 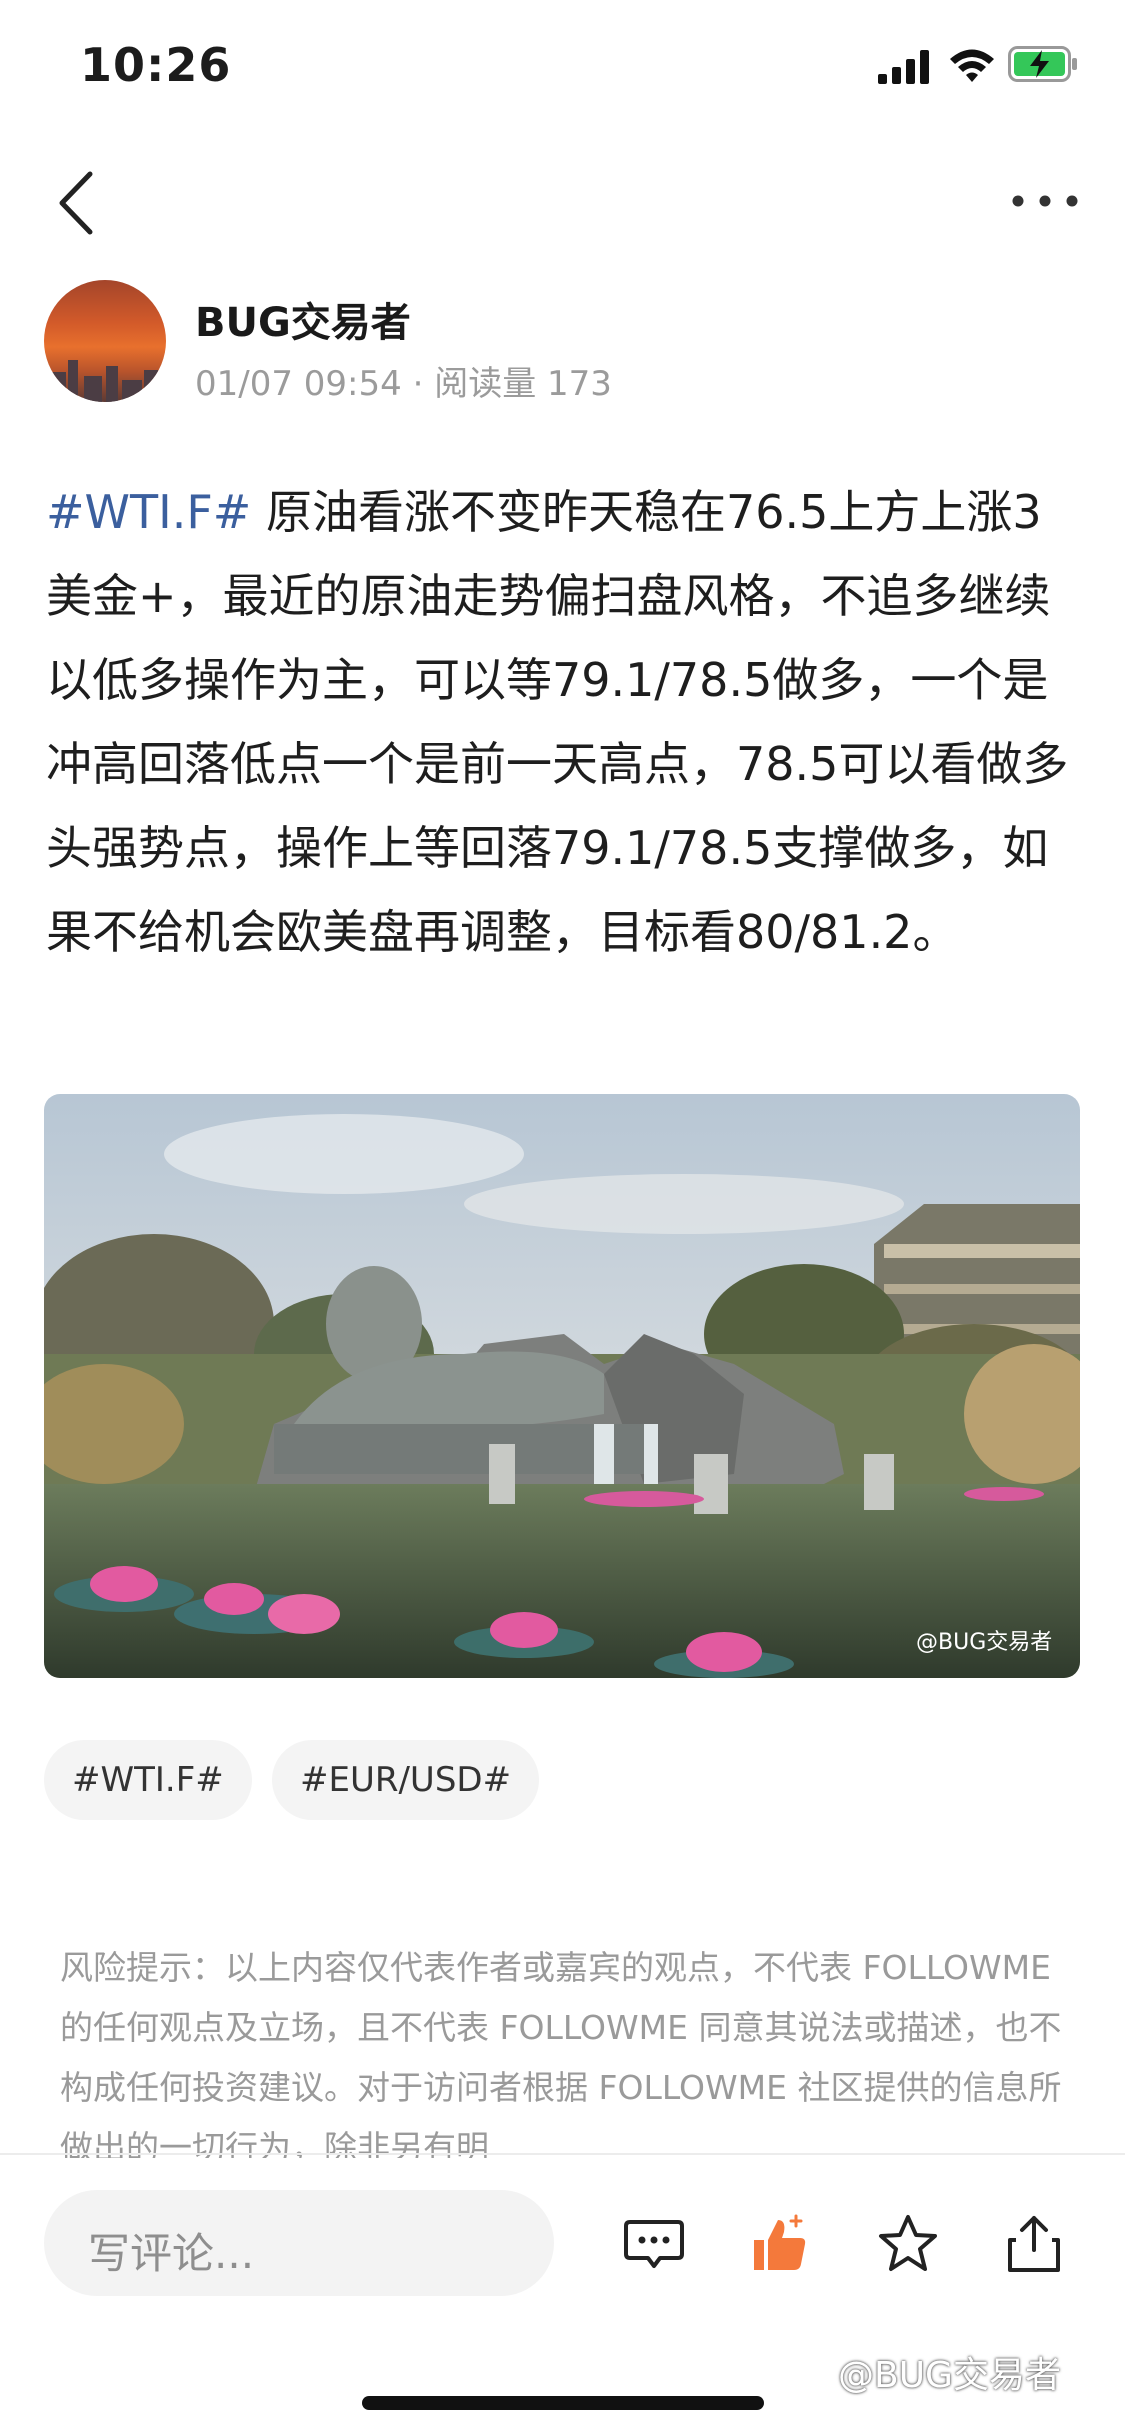 What do you see at coordinates (523, 384) in the screenshot?
I see `read-count: 阅读量 173` at bounding box center [523, 384].